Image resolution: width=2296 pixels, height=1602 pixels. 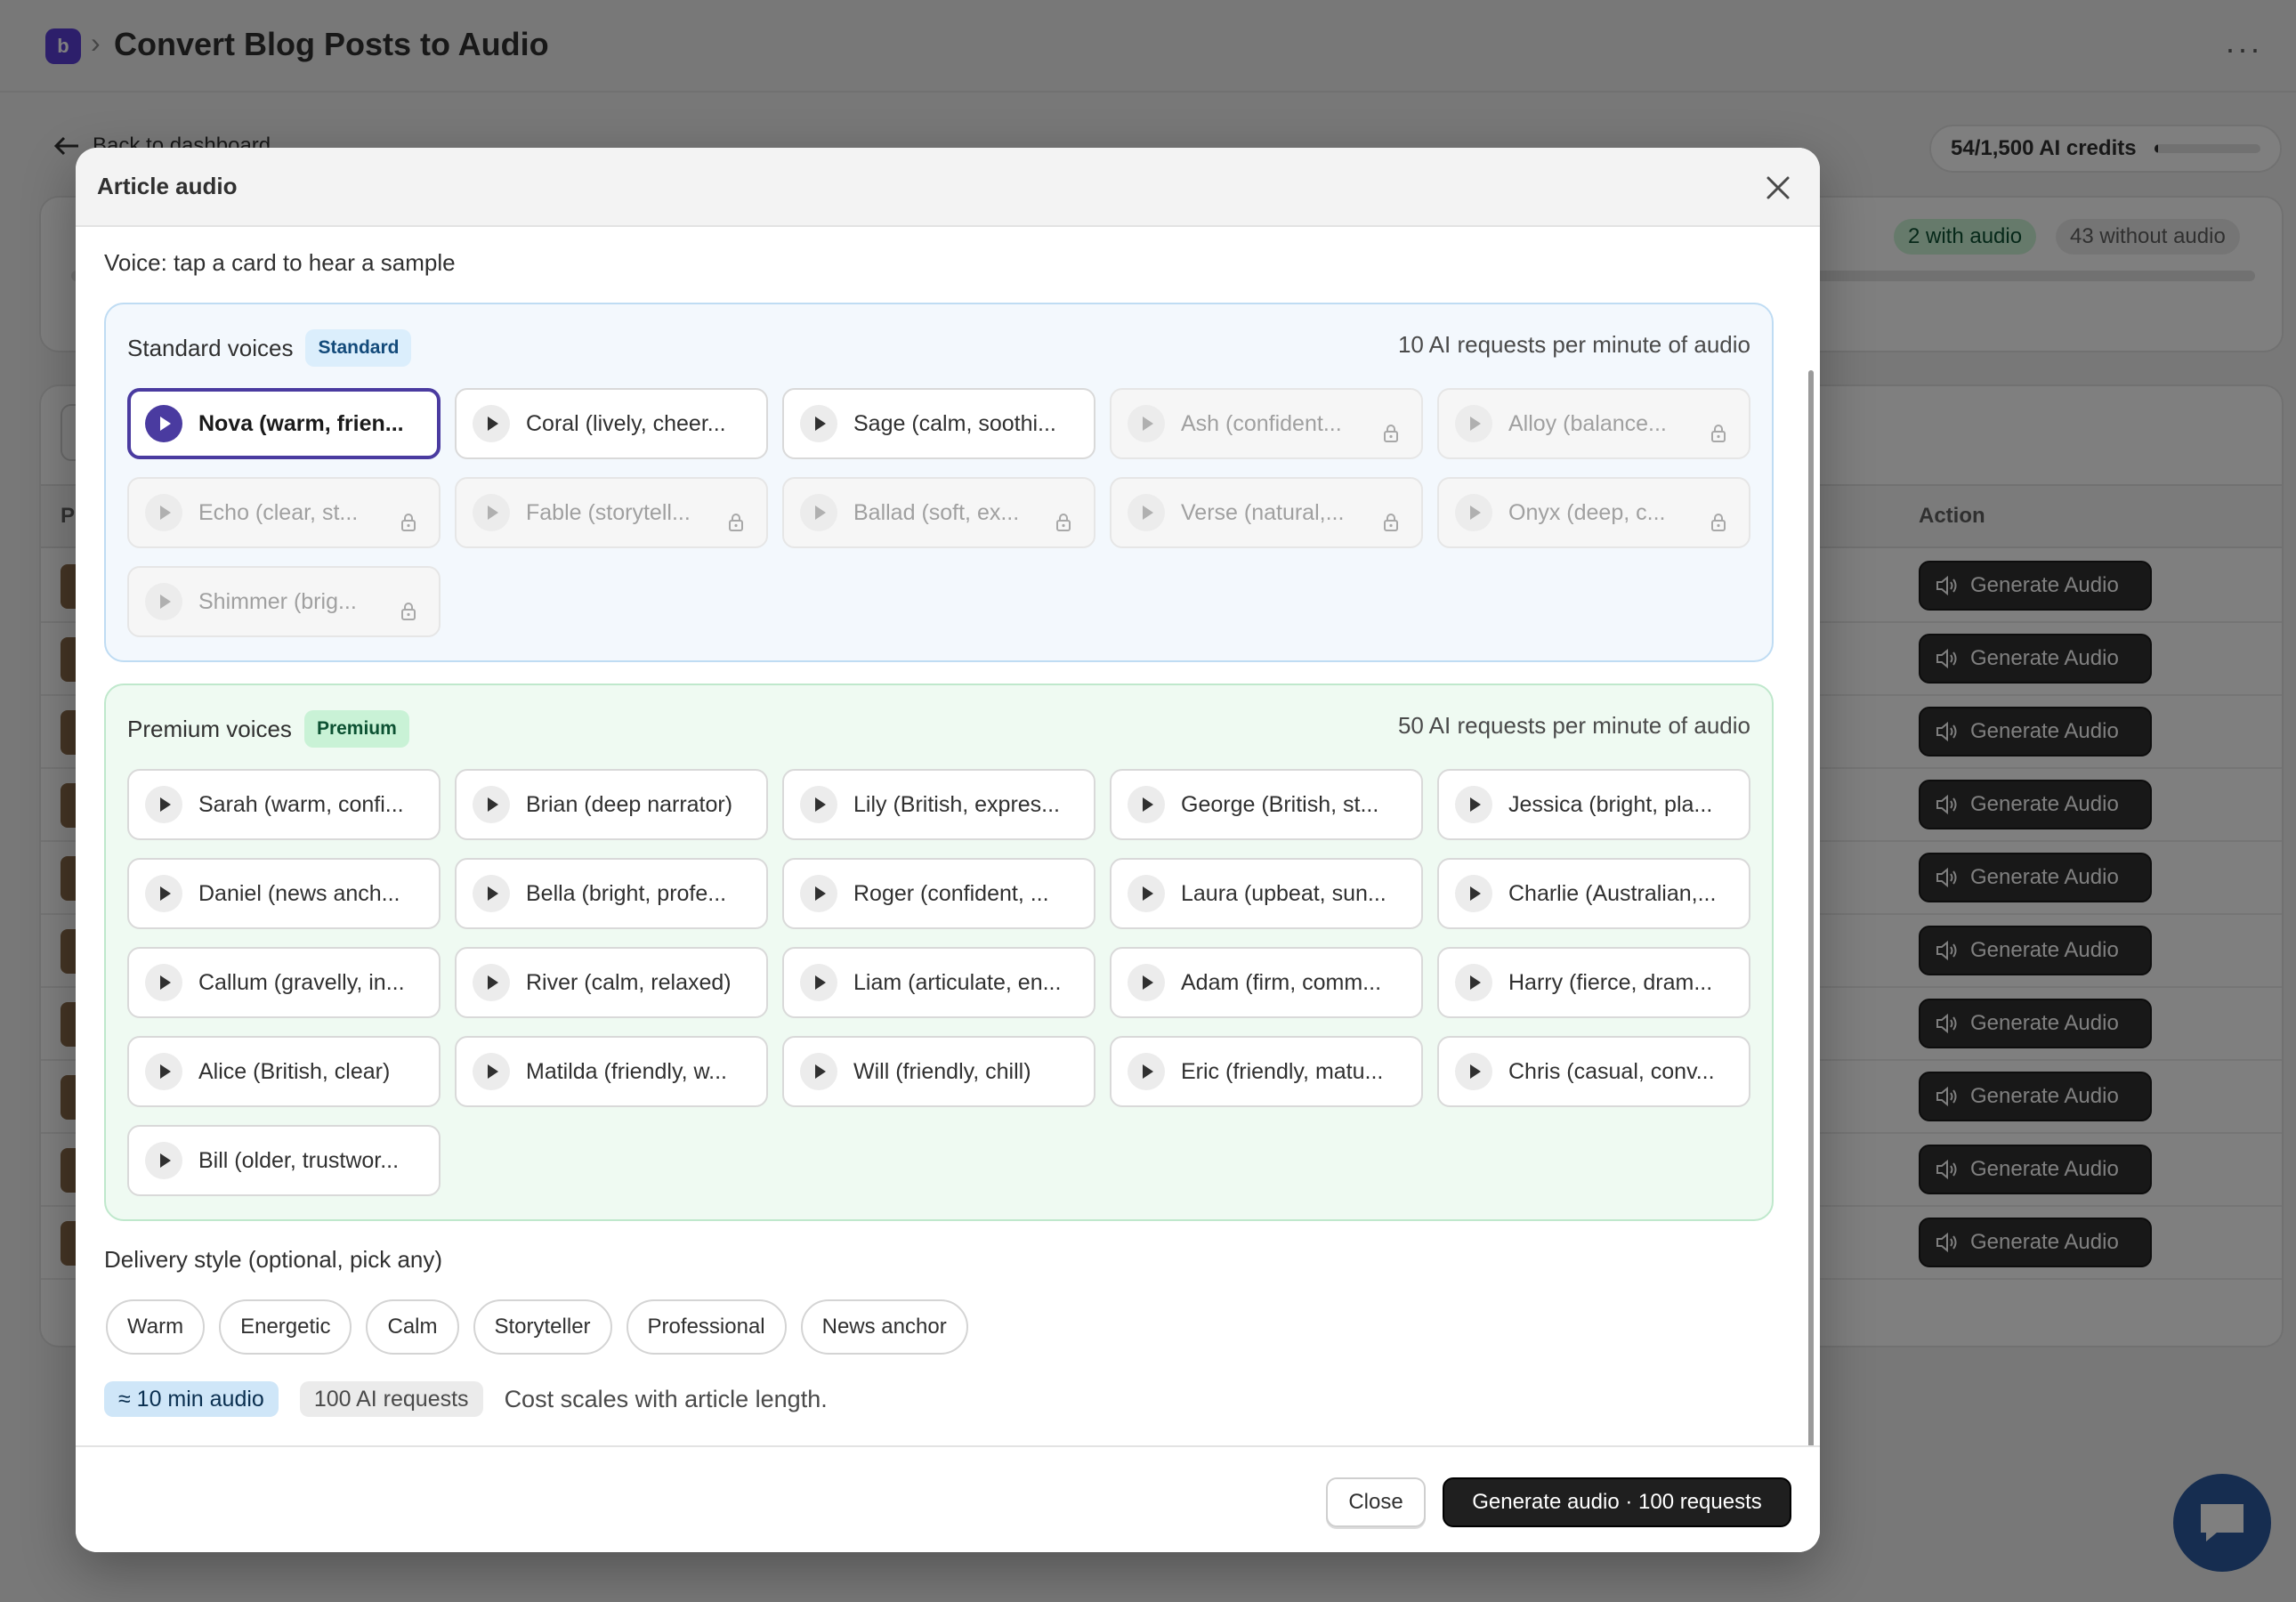 I want to click on premium-badge: Premium, so click(x=356, y=729).